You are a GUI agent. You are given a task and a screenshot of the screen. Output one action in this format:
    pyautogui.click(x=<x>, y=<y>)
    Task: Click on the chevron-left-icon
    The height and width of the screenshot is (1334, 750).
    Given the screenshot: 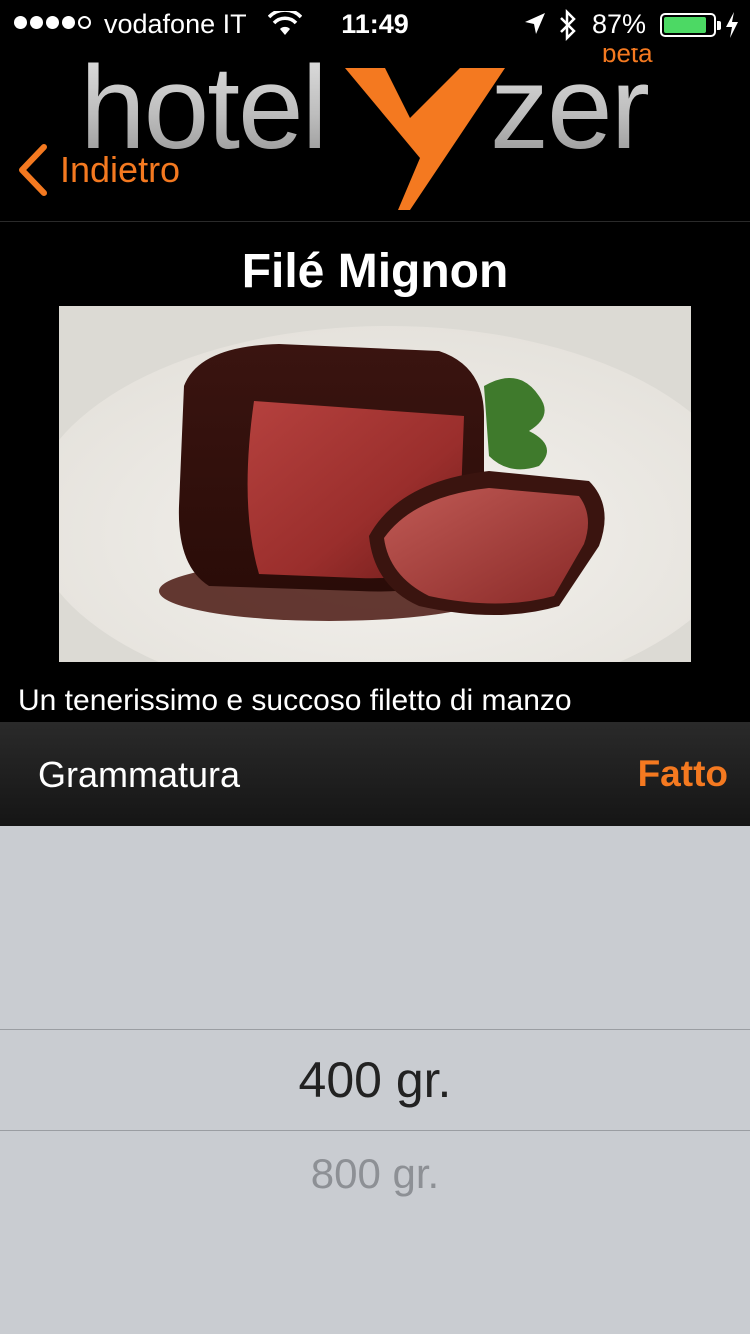 What is the action you would take?
    pyautogui.click(x=33, y=170)
    